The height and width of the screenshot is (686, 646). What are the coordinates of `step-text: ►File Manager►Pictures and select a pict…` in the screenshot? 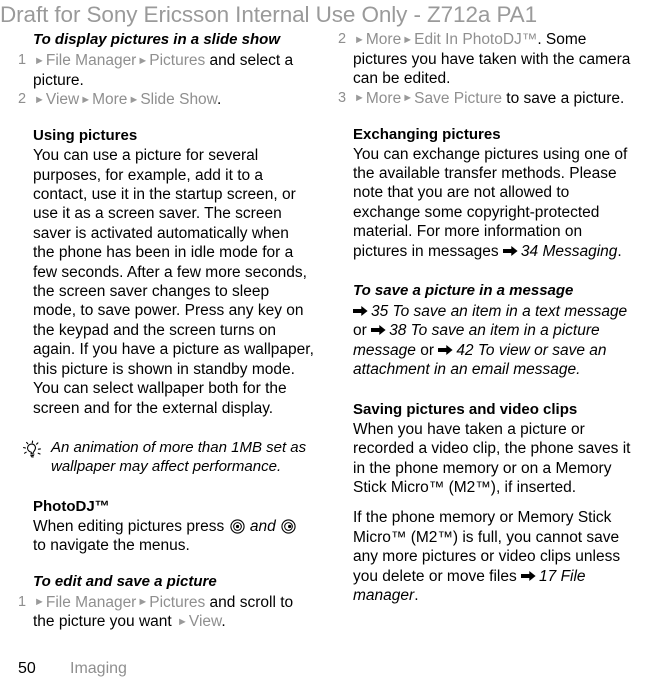 It's located at (163, 70).